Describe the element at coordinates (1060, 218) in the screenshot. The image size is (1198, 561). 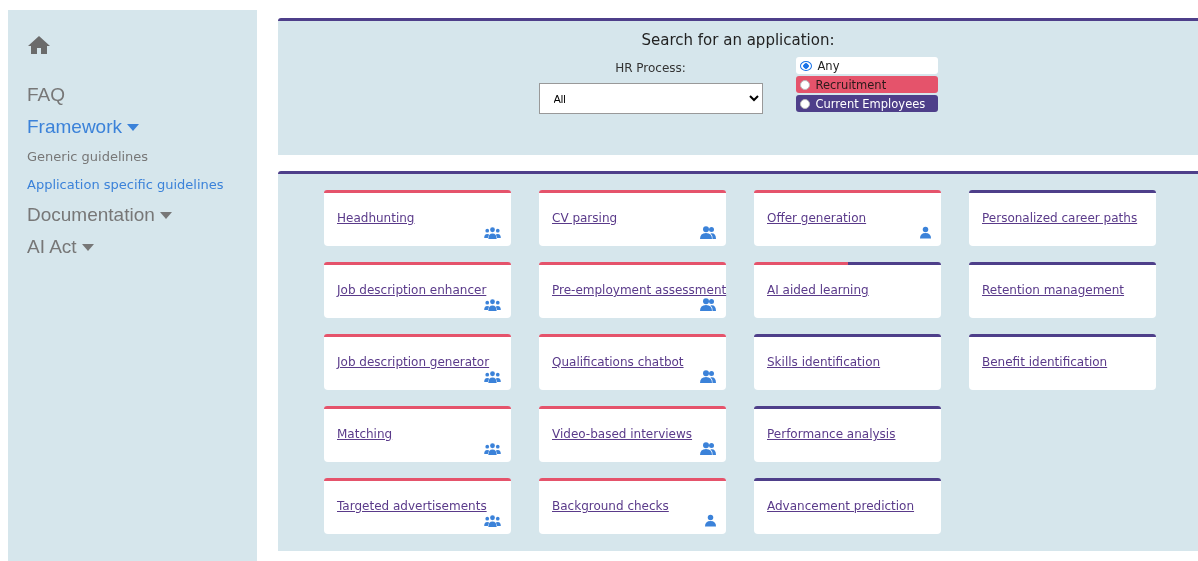
I see `application-link: Personalized career paths` at that location.